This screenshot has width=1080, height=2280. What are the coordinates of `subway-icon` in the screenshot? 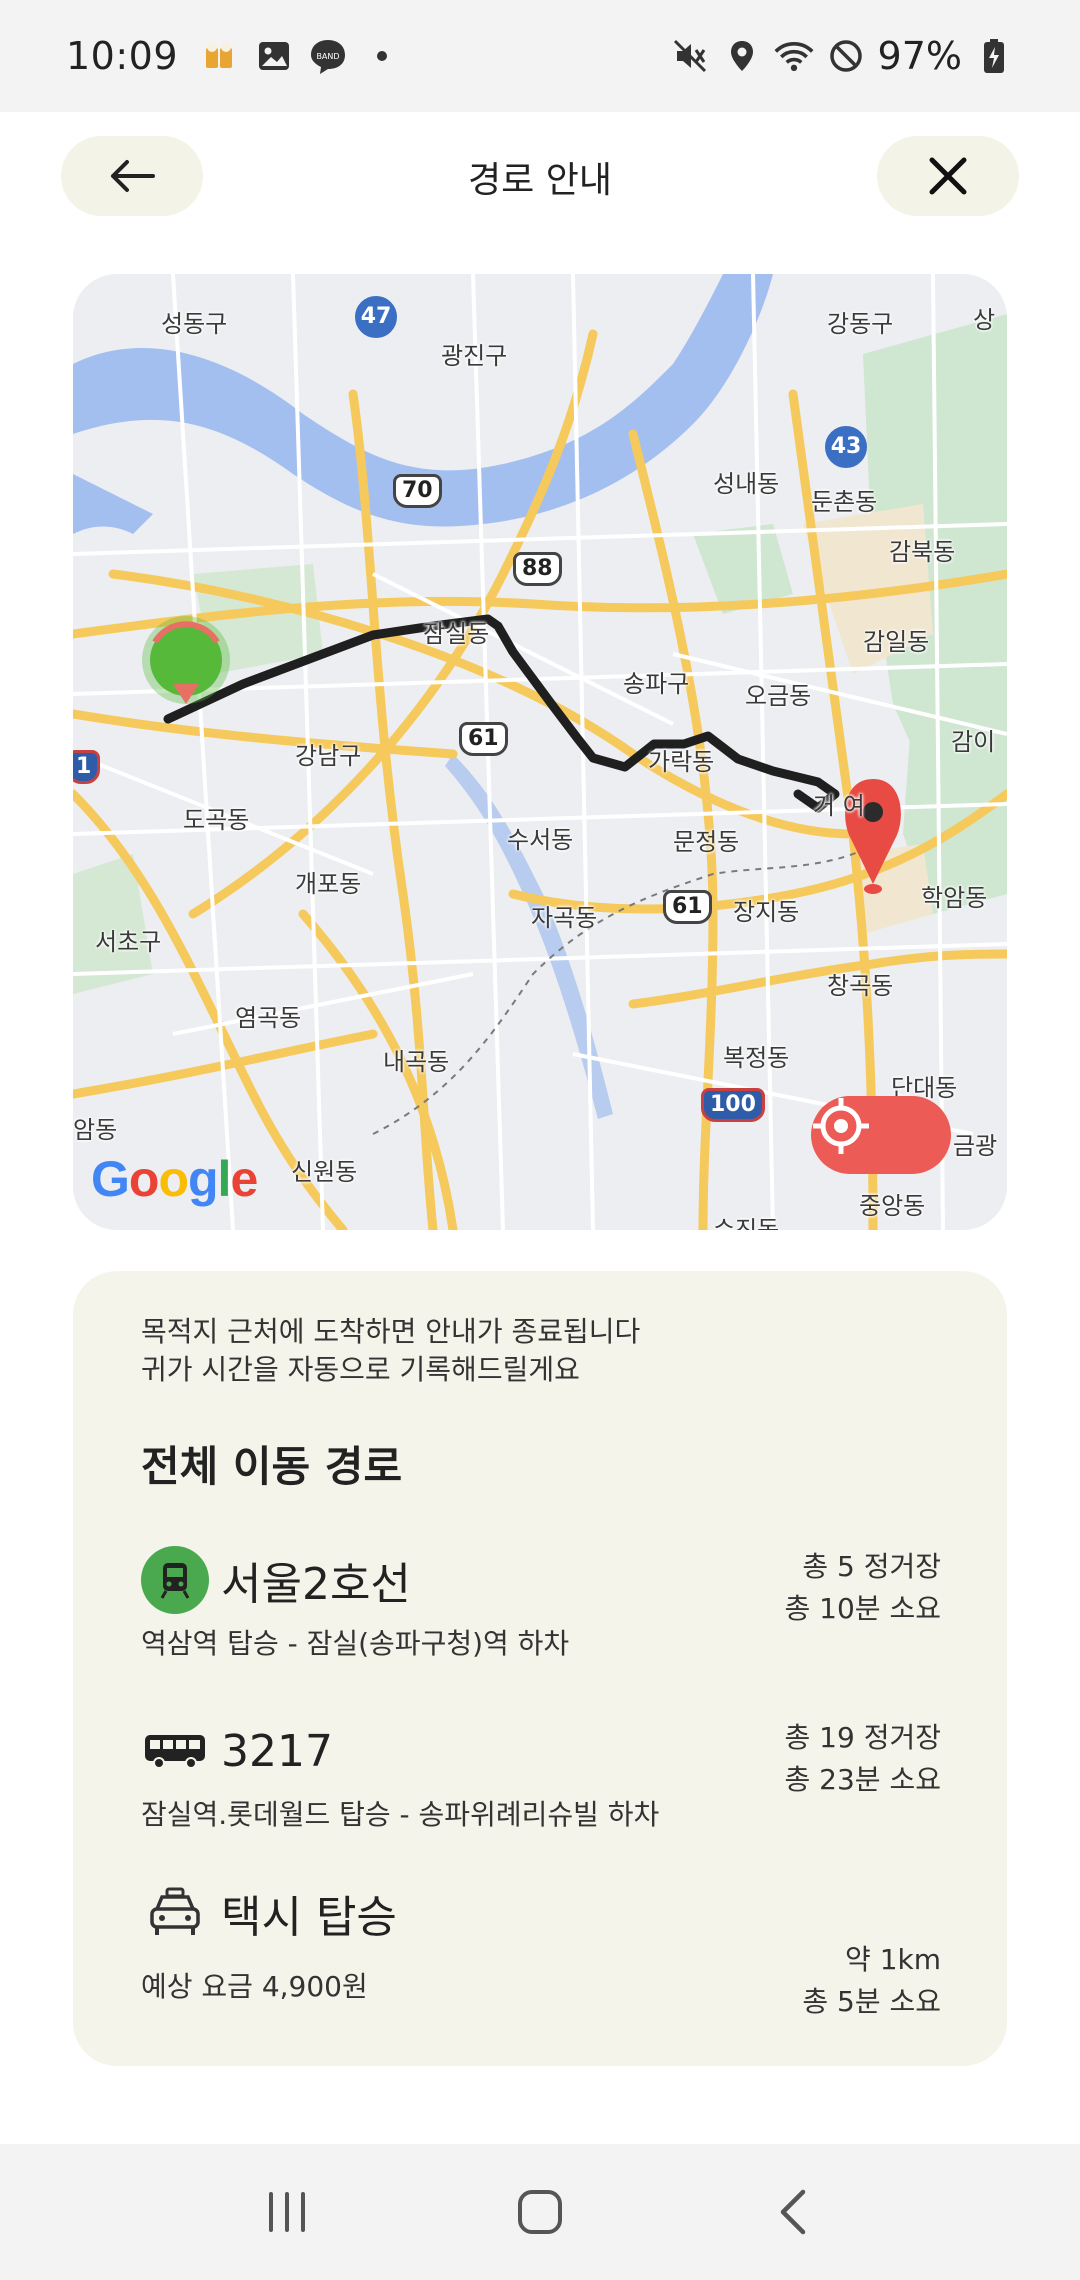 It's located at (175, 1580).